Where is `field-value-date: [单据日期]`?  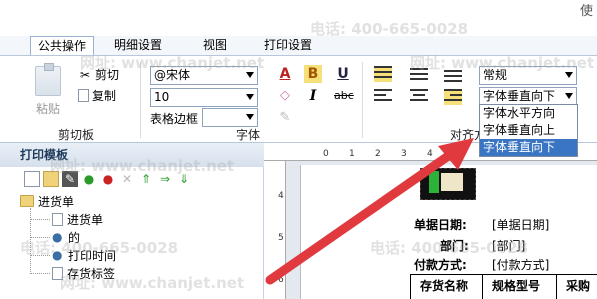 field-value-date: [单据日期] is located at coordinates (520, 224).